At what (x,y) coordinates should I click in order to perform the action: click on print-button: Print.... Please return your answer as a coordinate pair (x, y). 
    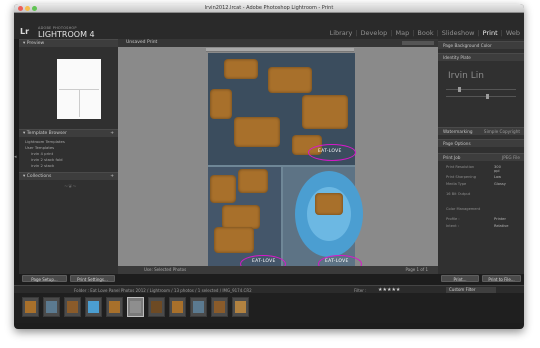
    Looking at the image, I should click on (460, 278).